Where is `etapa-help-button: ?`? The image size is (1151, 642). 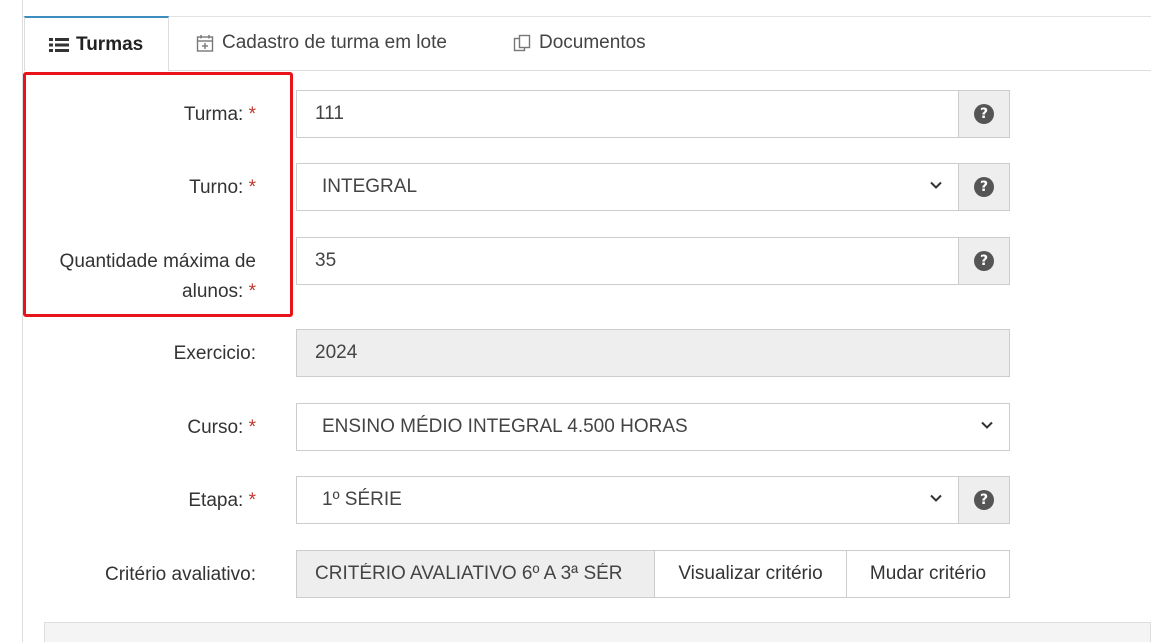 etapa-help-button: ? is located at coordinates (984, 500).